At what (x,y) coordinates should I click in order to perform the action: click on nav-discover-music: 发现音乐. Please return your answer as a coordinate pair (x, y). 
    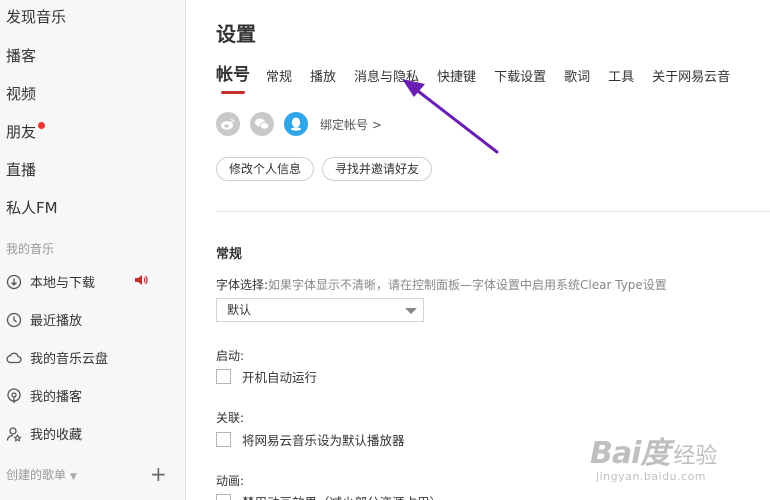
    Looking at the image, I should click on (36, 16).